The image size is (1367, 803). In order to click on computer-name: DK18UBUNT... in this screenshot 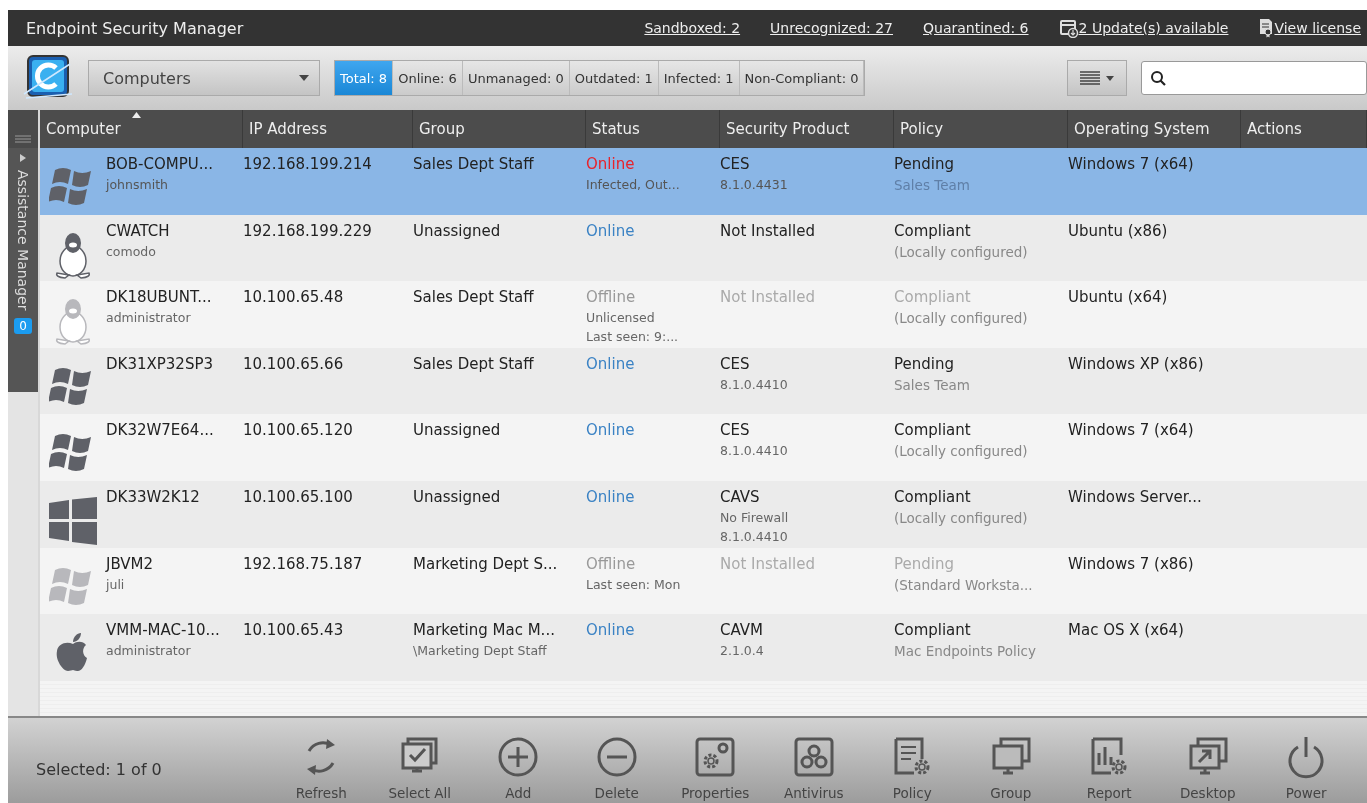, I will do `click(159, 297)`.